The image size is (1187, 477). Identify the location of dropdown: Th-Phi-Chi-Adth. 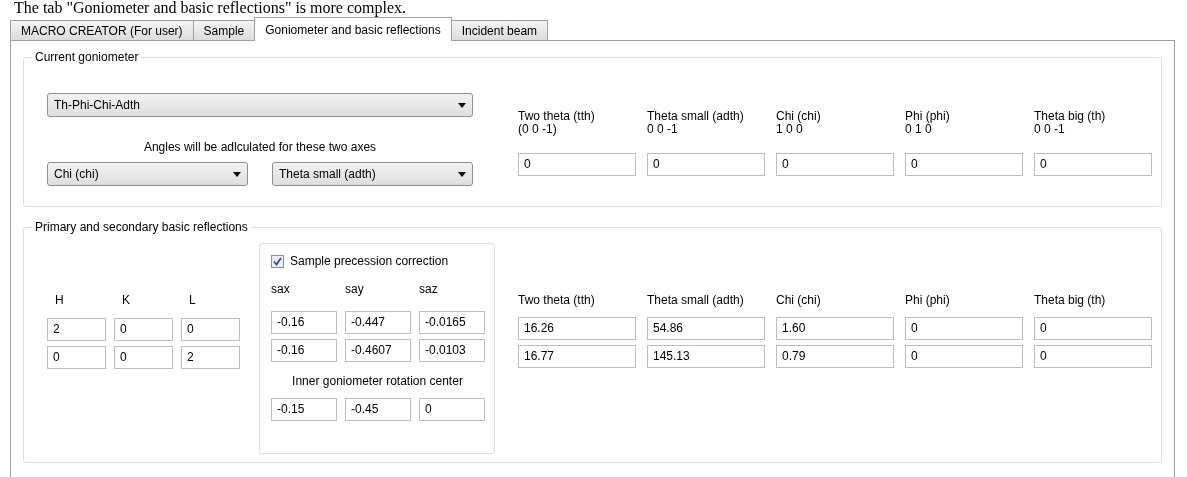
(260, 105).